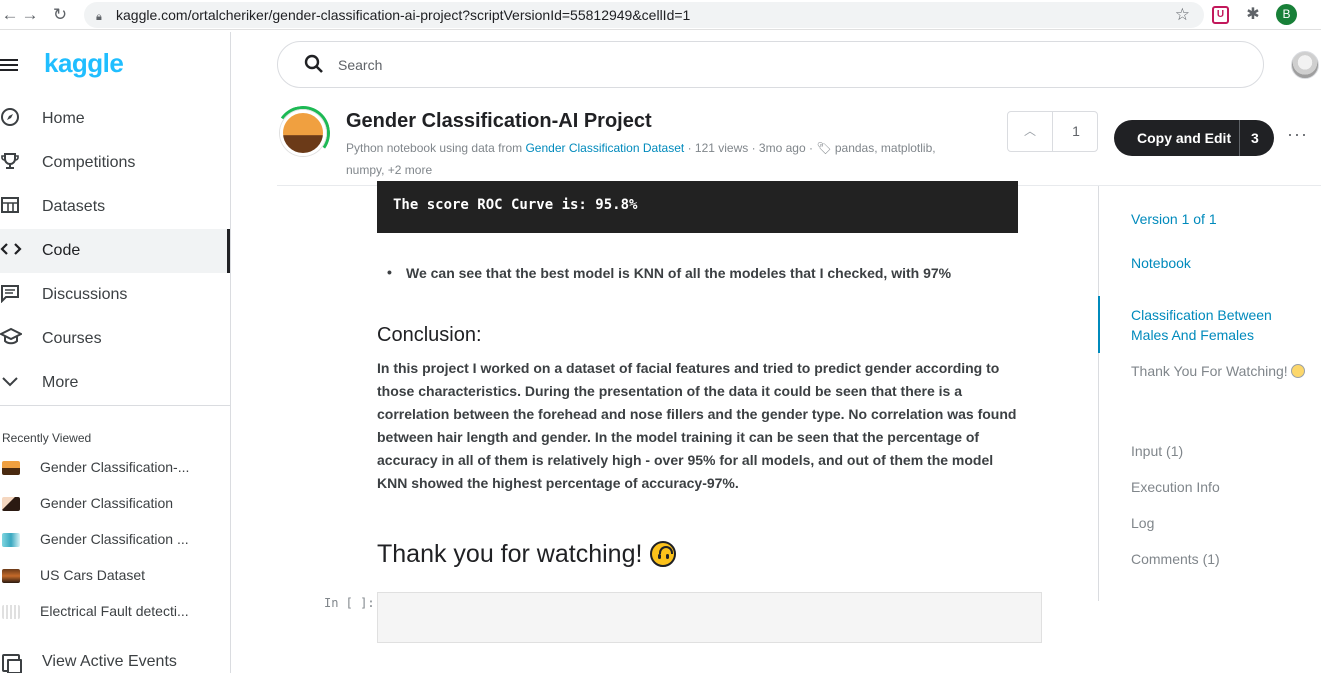  I want to click on toc-comments: Comments (1), so click(1221, 559).